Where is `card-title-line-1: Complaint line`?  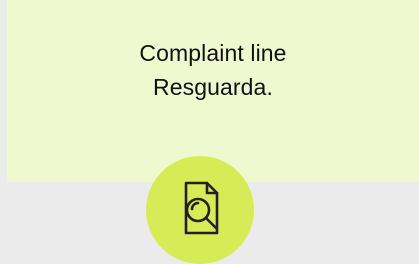 card-title-line-1: Complaint line is located at coordinates (213, 53).